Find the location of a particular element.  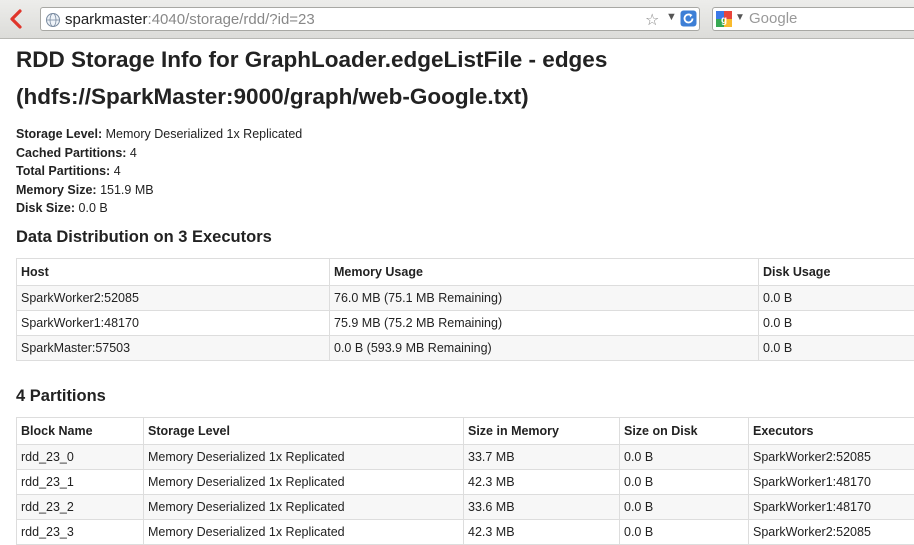

table-cell: SparkMaster:57503 is located at coordinates (173, 348).